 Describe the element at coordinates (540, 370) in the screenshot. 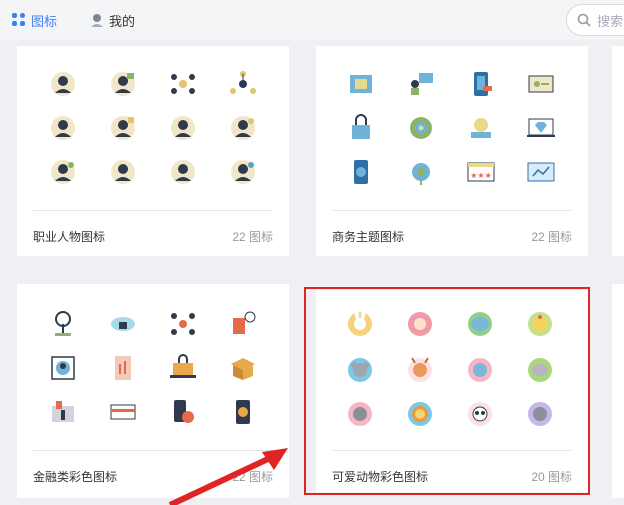

I see `hippo-icon` at that location.